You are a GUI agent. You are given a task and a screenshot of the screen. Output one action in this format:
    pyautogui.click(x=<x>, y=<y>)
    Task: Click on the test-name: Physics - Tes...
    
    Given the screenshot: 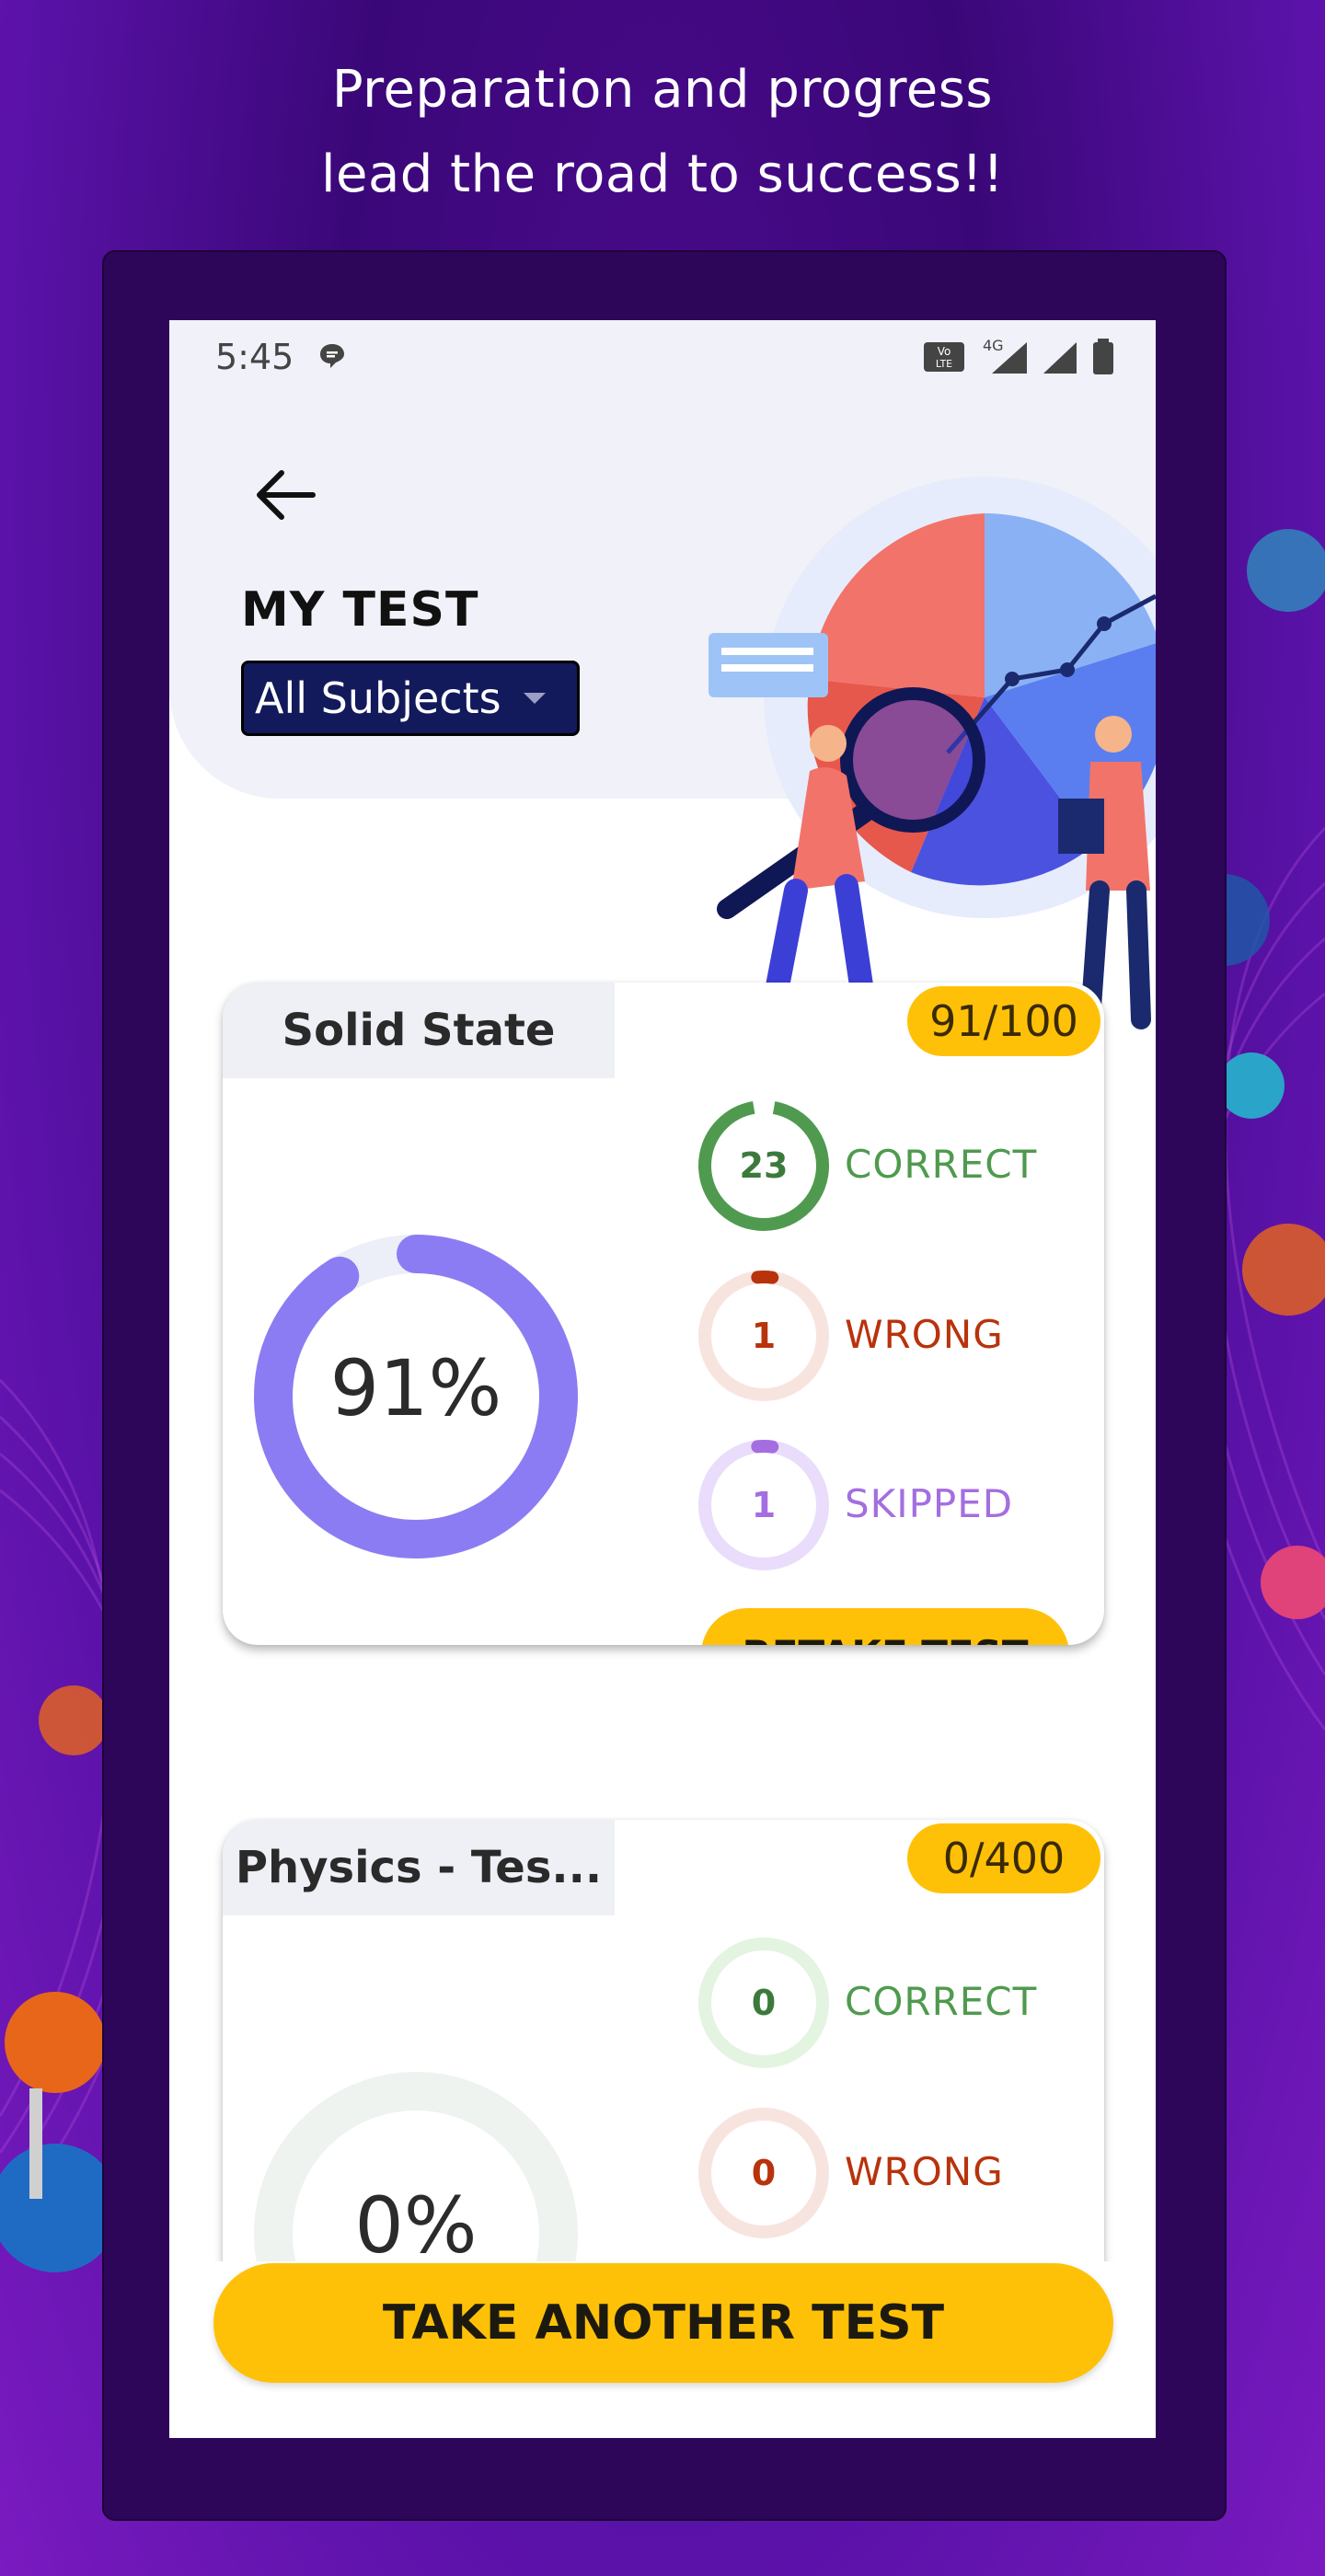 What is the action you would take?
    pyautogui.click(x=419, y=1867)
    